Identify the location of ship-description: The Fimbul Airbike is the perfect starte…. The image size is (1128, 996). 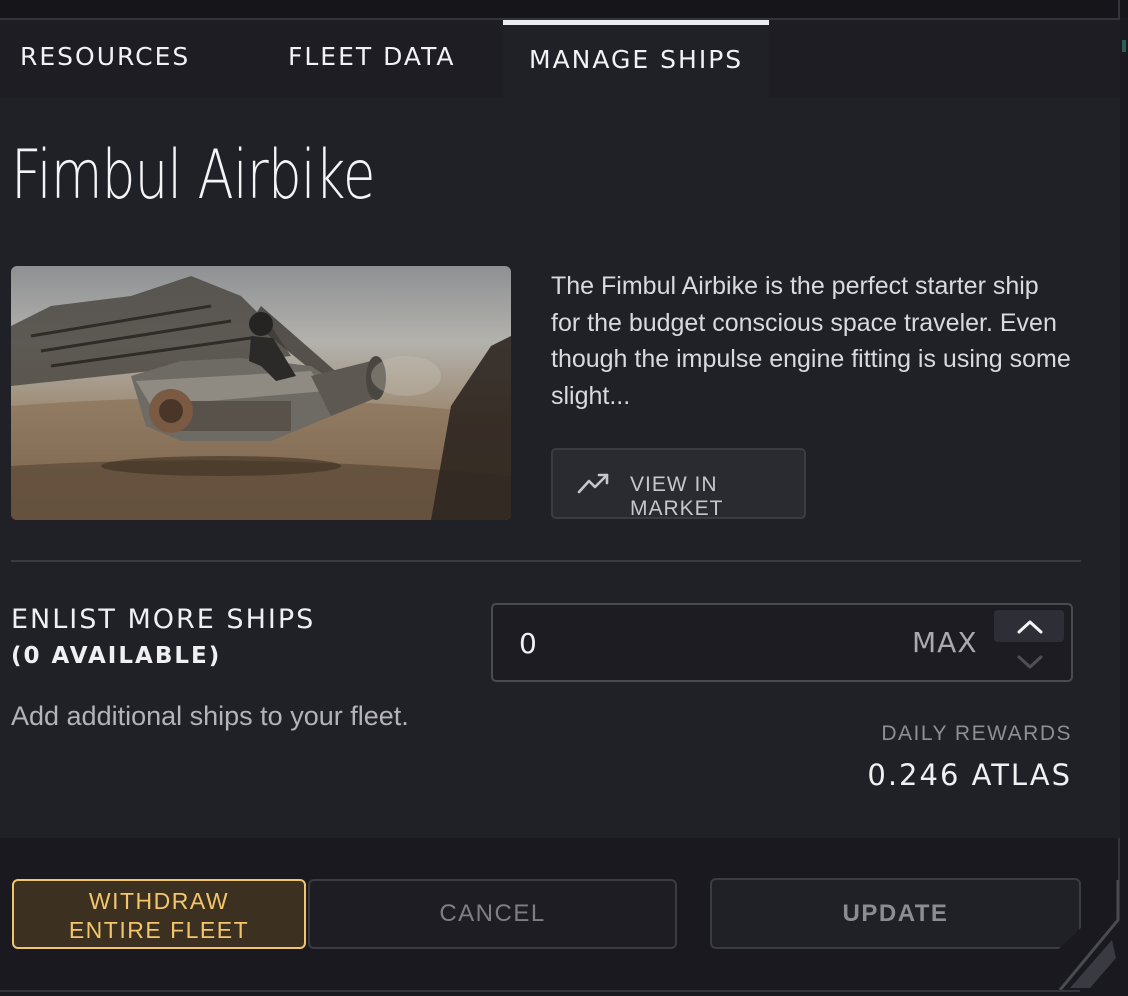
(811, 341).